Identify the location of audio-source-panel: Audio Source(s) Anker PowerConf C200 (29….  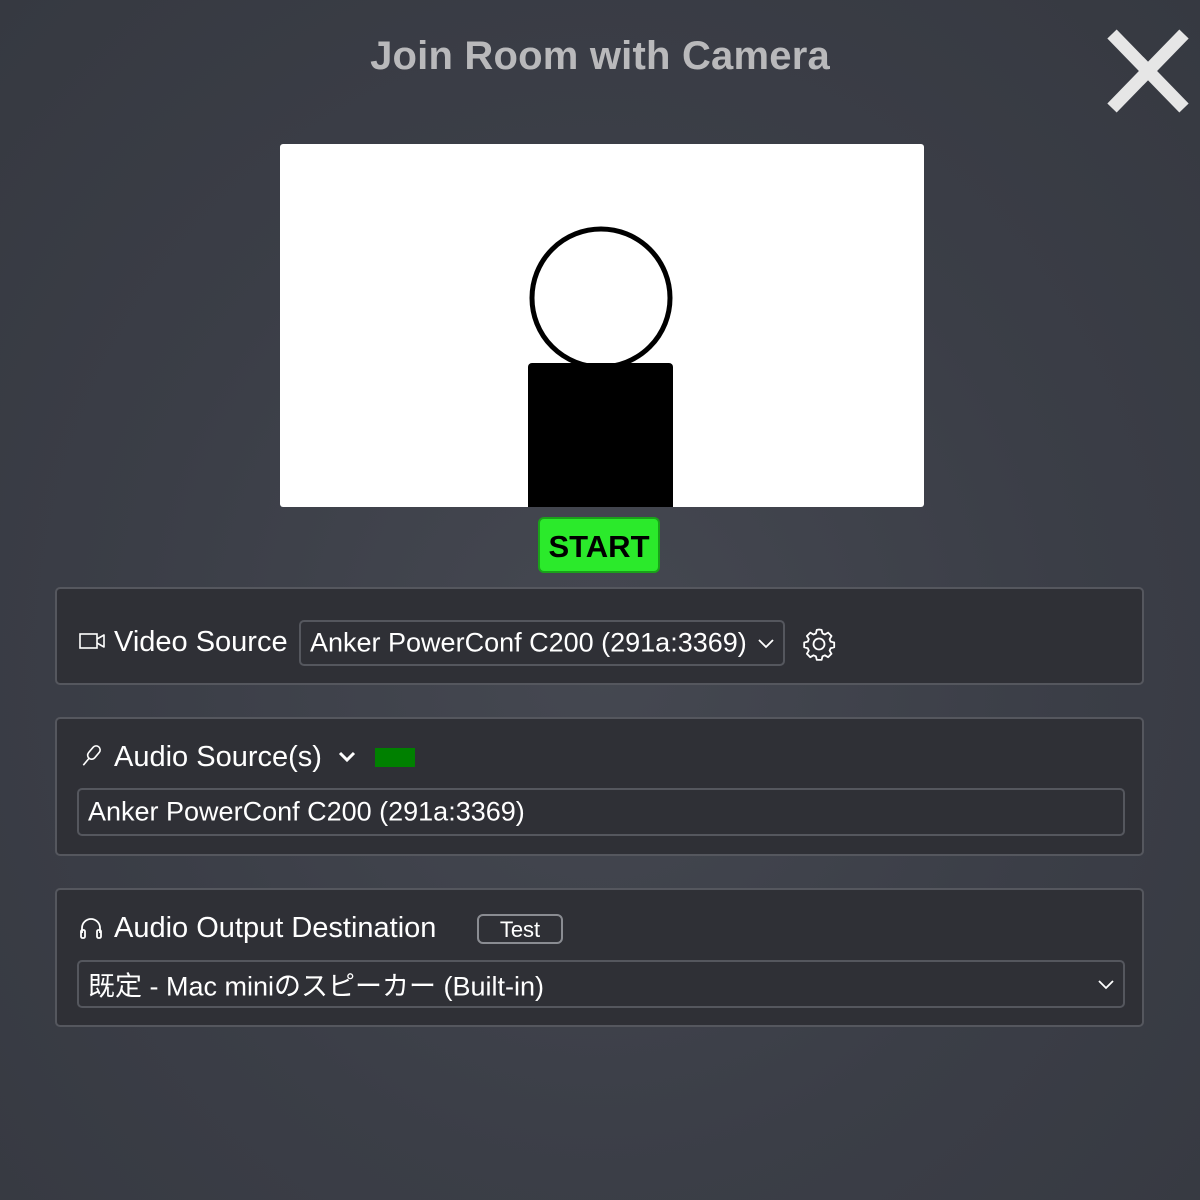
(599, 786).